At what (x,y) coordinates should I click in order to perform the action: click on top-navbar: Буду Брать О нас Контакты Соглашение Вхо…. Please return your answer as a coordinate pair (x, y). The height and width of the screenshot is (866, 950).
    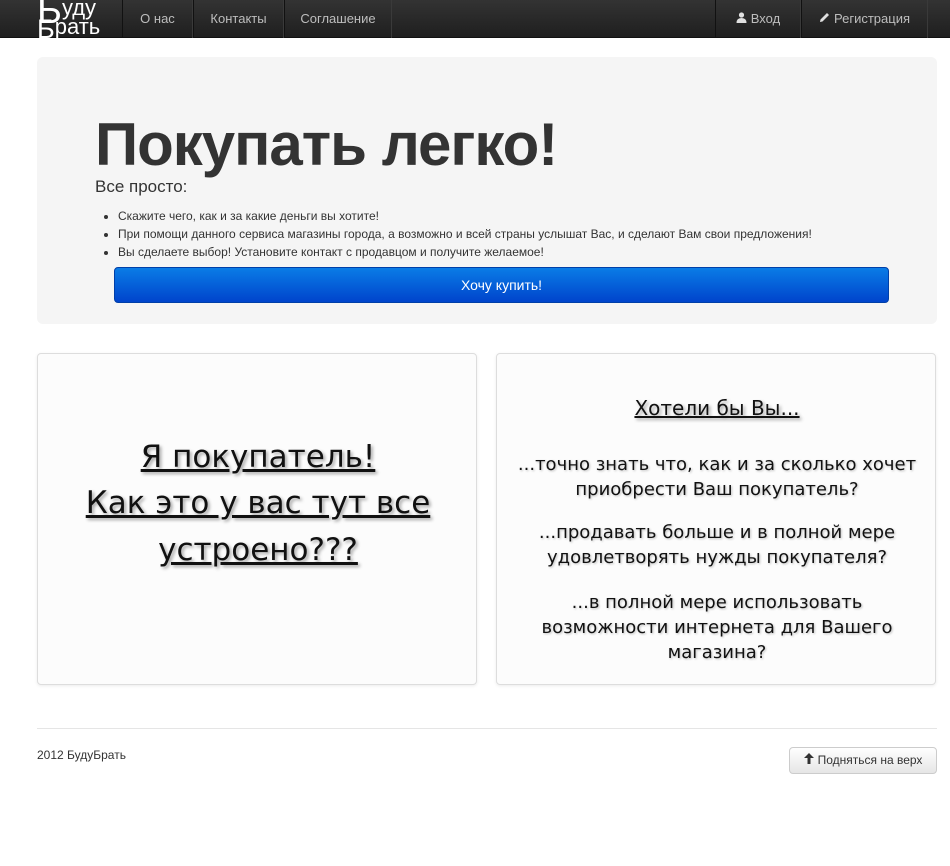
    Looking at the image, I should click on (475, 22).